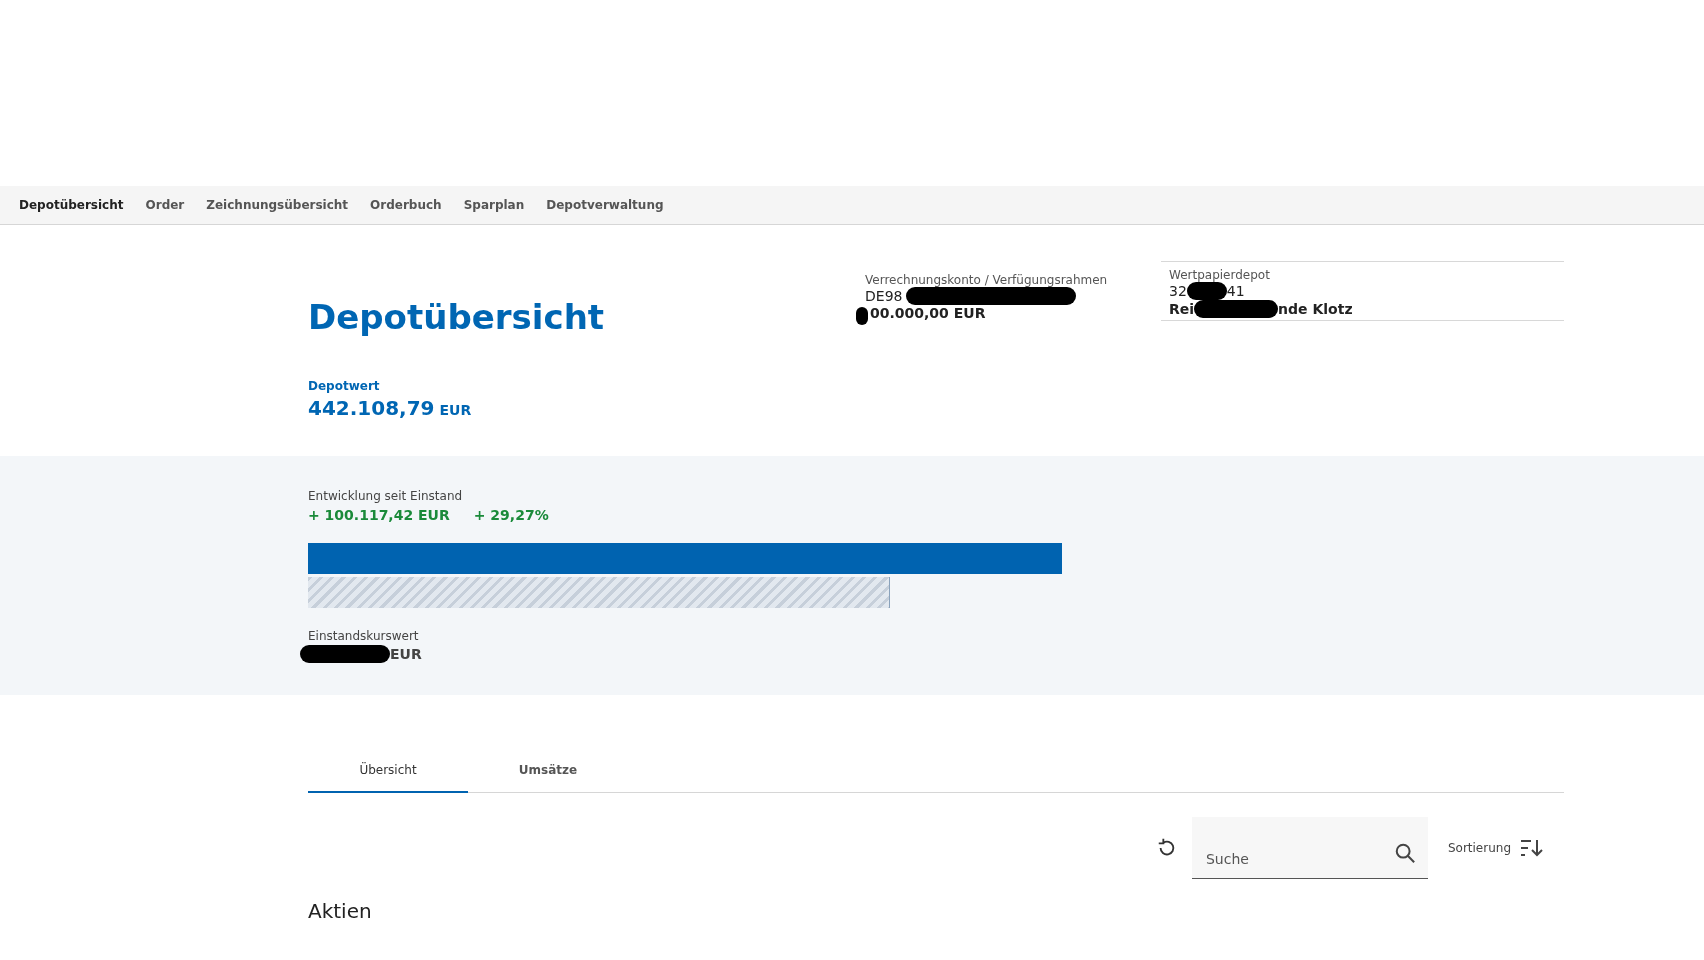 Image resolution: width=1704 pixels, height=960 pixels. Describe the element at coordinates (1178, 291) in the screenshot. I see `depot-number: 32` at that location.